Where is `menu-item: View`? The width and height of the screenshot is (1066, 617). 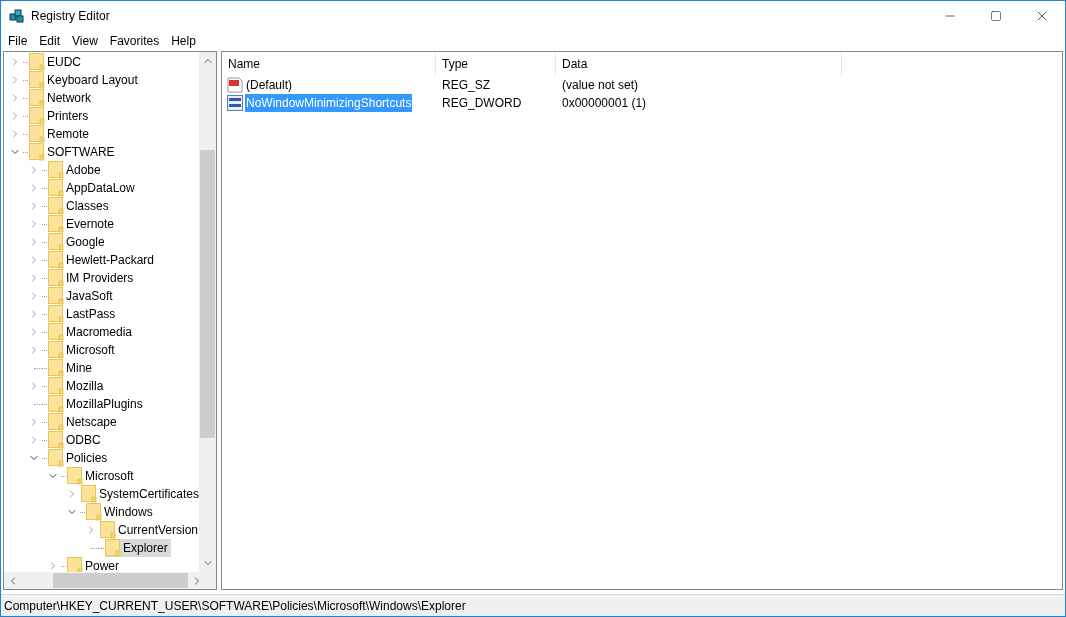
menu-item: View is located at coordinates (85, 41).